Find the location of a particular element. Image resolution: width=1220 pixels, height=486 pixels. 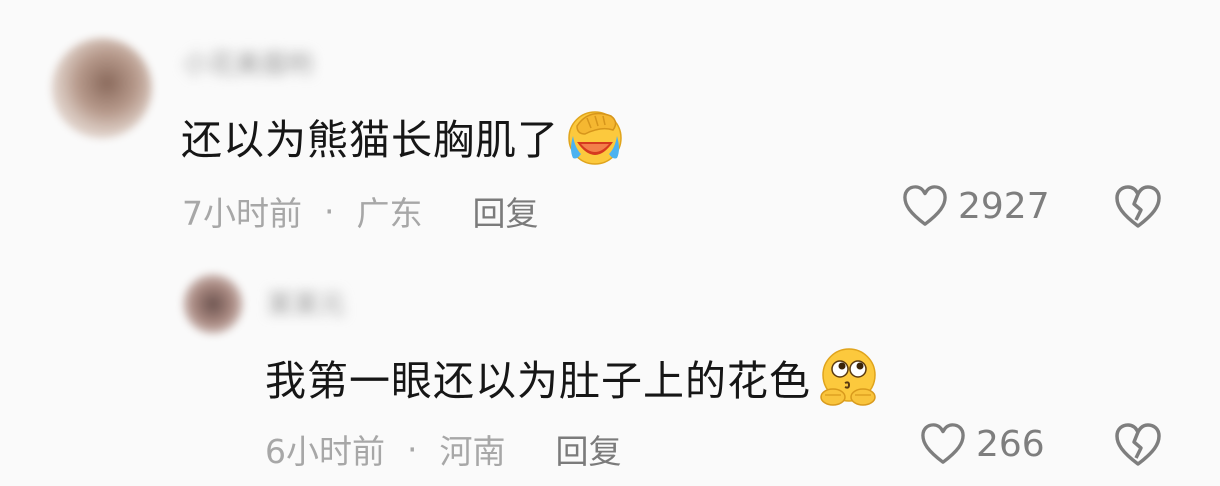

like-count: 266 is located at coordinates (1010, 444).